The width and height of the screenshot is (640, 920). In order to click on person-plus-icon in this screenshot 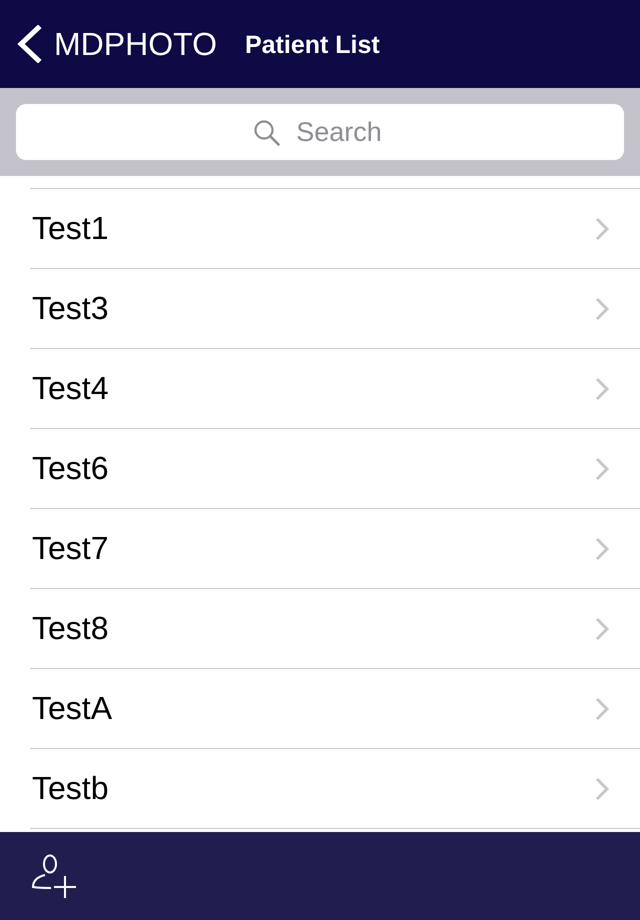, I will do `click(54, 876)`.